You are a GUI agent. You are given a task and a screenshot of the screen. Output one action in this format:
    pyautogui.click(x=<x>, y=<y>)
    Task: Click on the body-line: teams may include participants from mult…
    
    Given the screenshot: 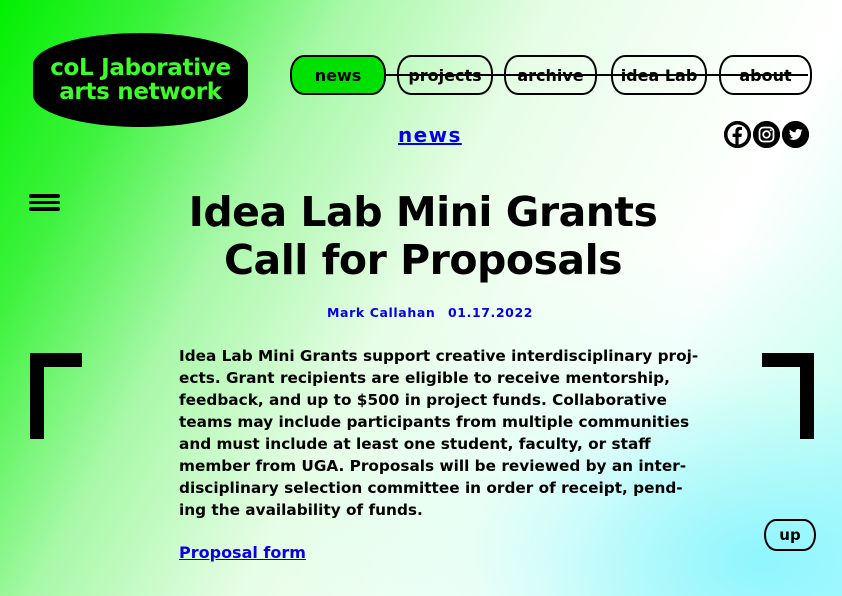 What is the action you would take?
    pyautogui.click(x=434, y=422)
    